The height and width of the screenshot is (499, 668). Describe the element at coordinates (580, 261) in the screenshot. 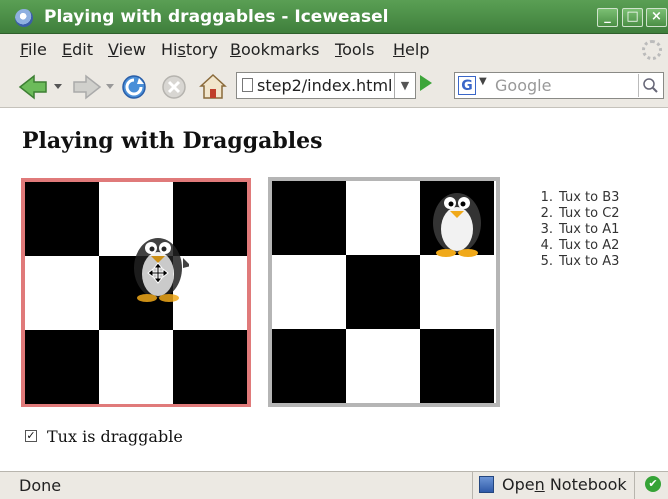

I see `list-item: 5. Tux to A3` at that location.